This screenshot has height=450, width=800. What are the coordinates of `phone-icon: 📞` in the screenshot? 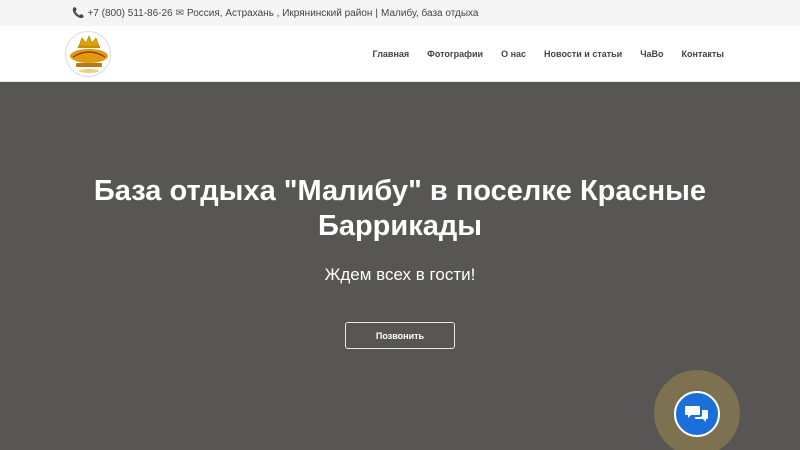 It's located at (78, 13).